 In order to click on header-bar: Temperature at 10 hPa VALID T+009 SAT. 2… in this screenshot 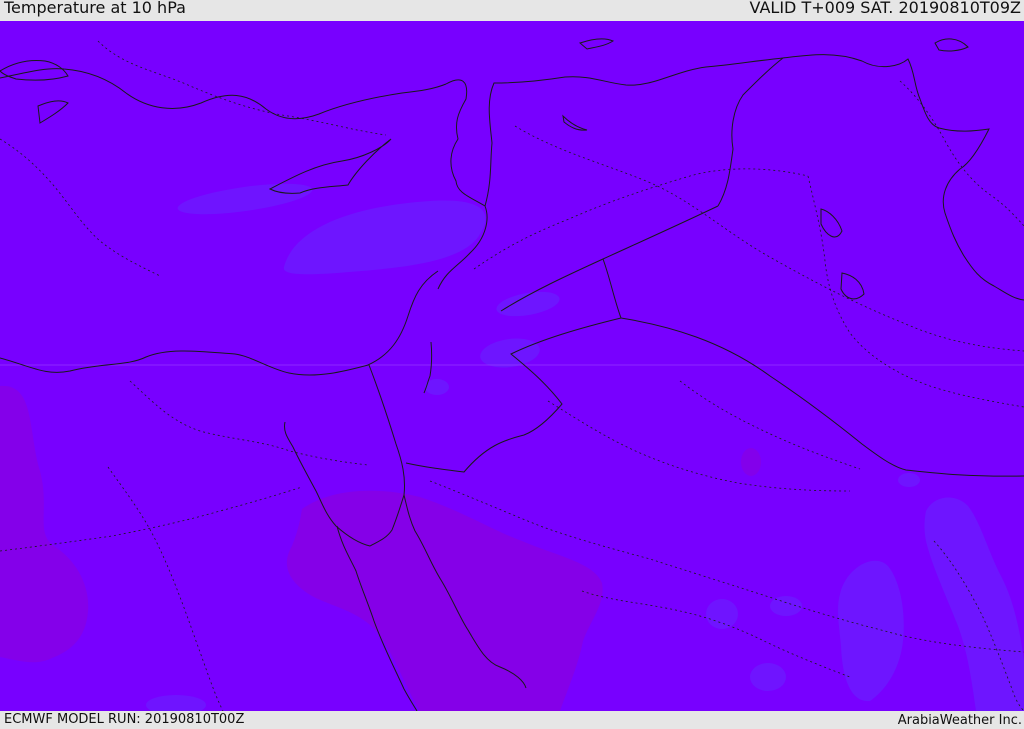, I will do `click(512, 10)`.